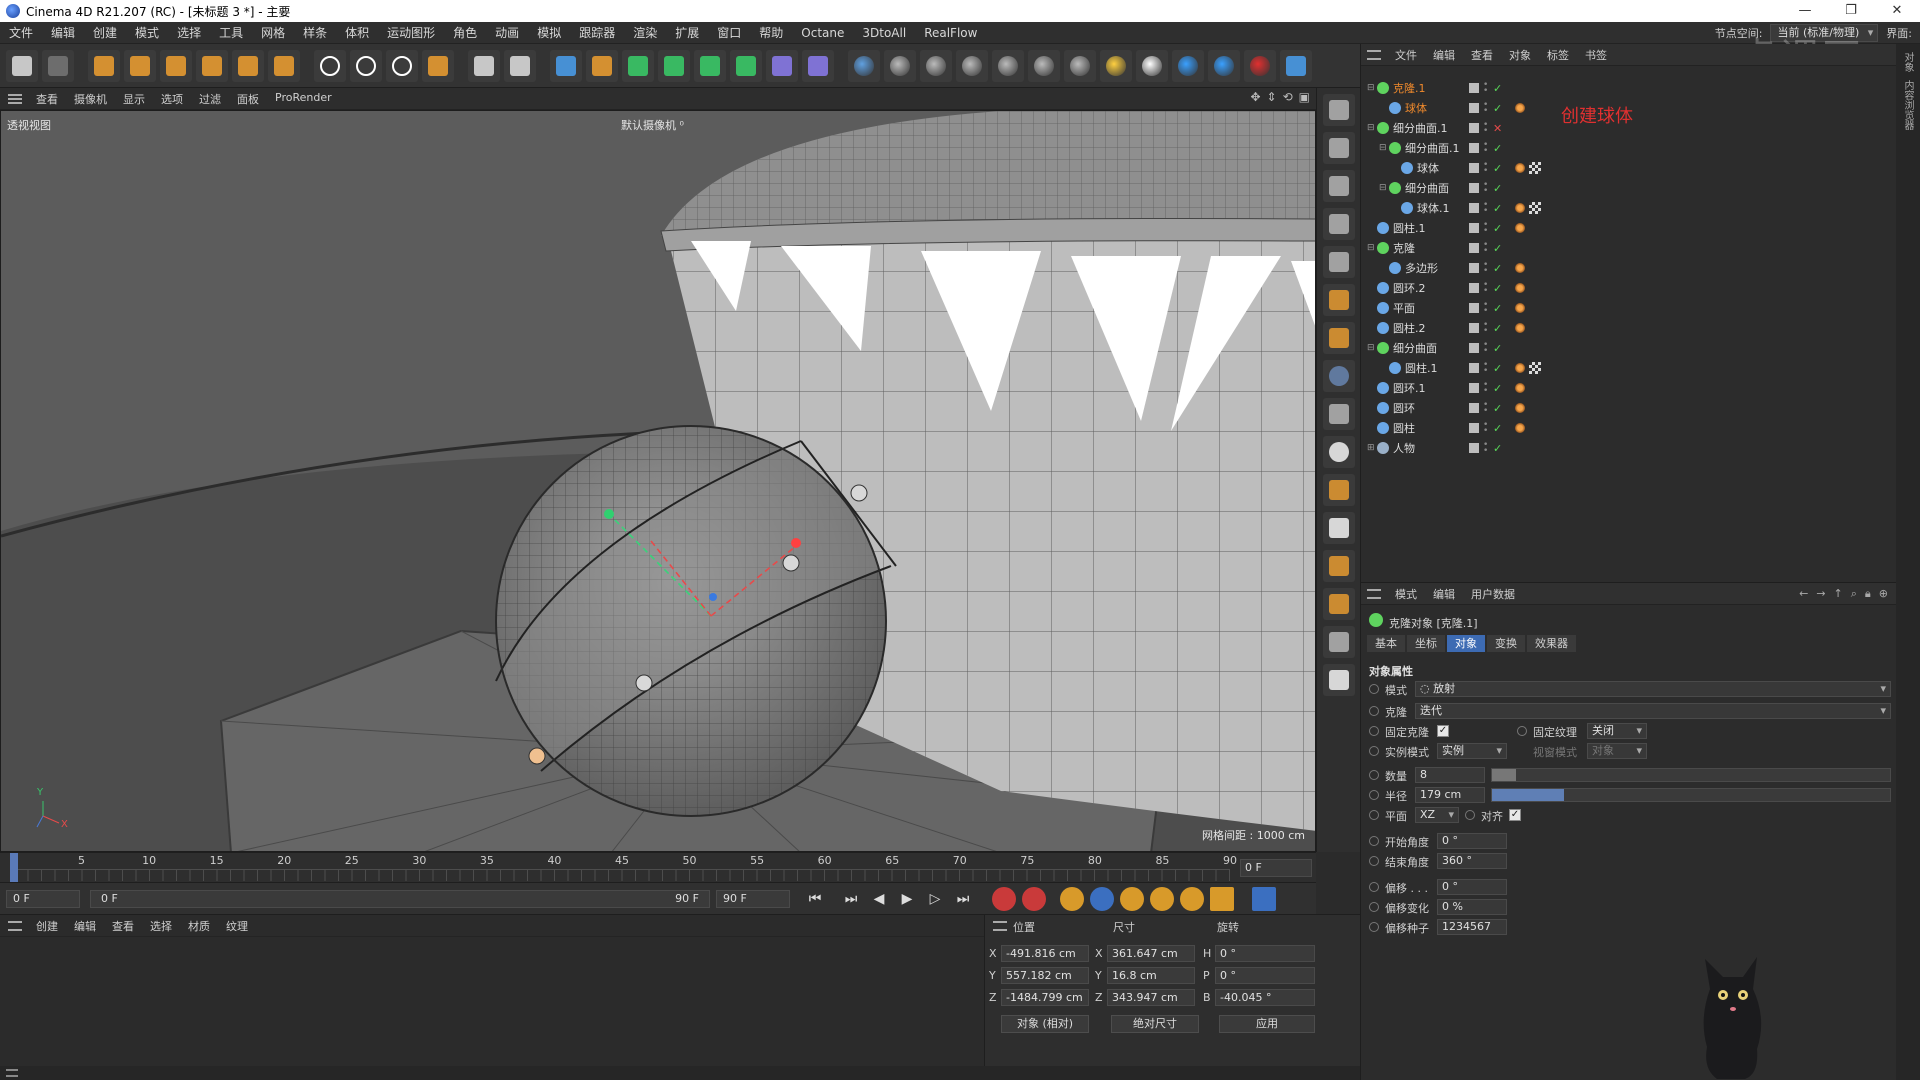 This screenshot has width=1920, height=1080. What do you see at coordinates (936, 65) in the screenshot?
I see `material-icon` at bounding box center [936, 65].